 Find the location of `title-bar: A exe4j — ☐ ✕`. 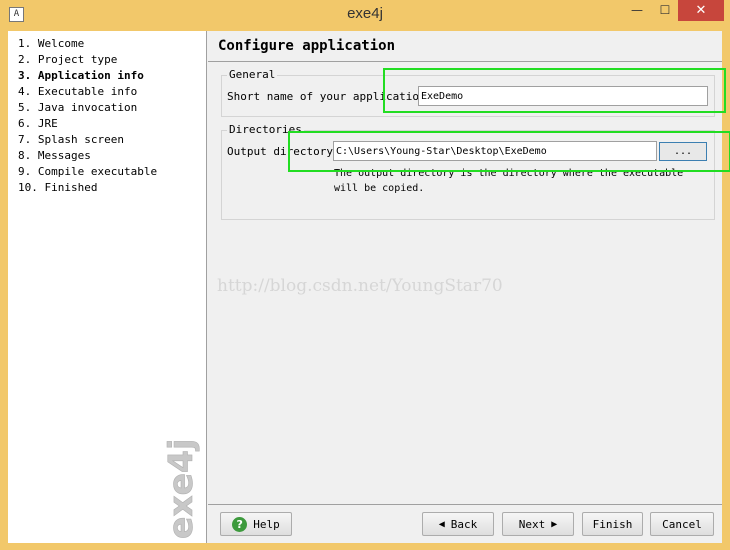

title-bar: A exe4j — ☐ ✕ is located at coordinates (365, 15).